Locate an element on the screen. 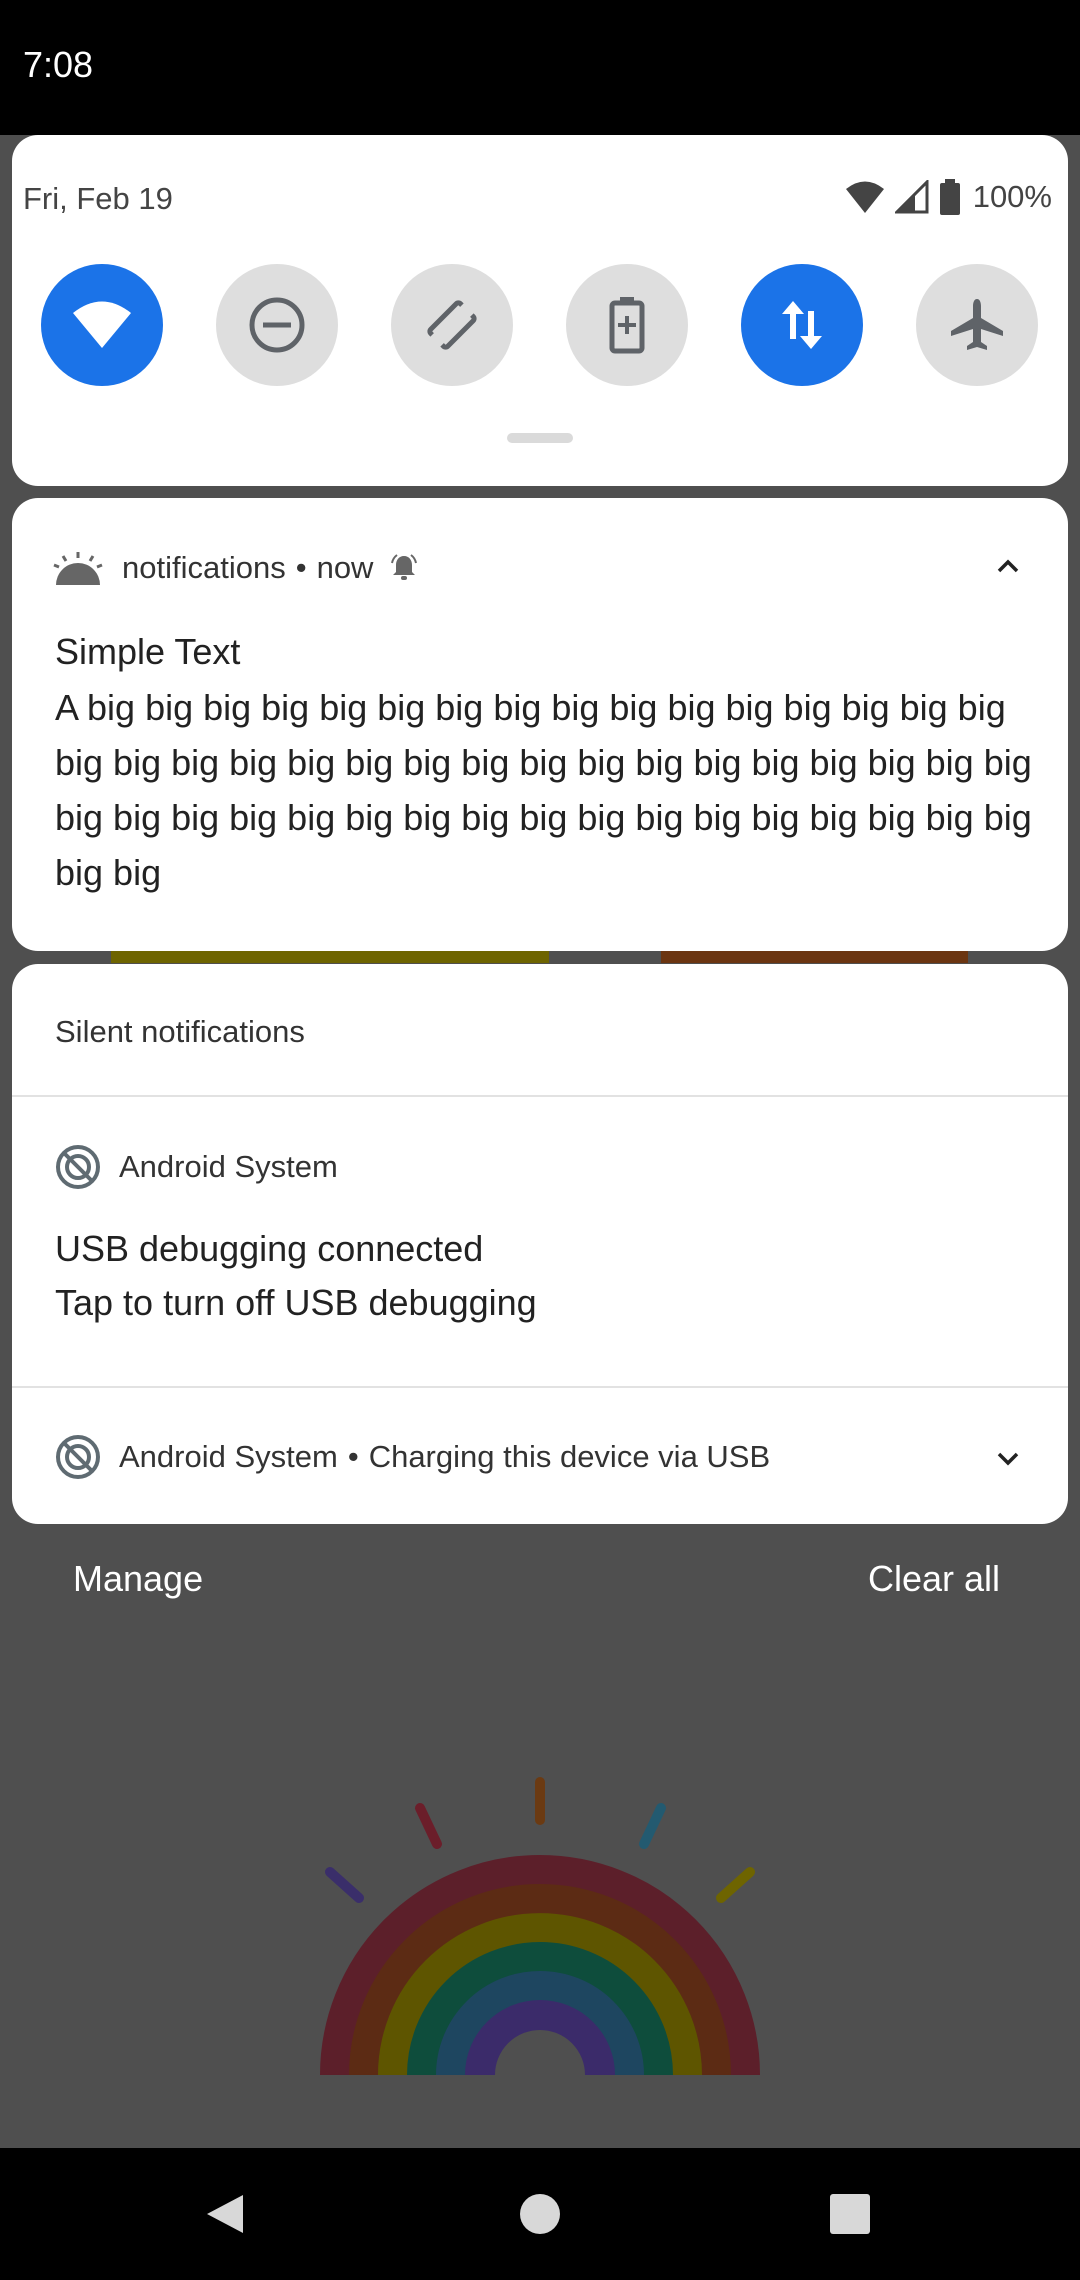 The height and width of the screenshot is (2280, 1080). recents-icon is located at coordinates (850, 2214).